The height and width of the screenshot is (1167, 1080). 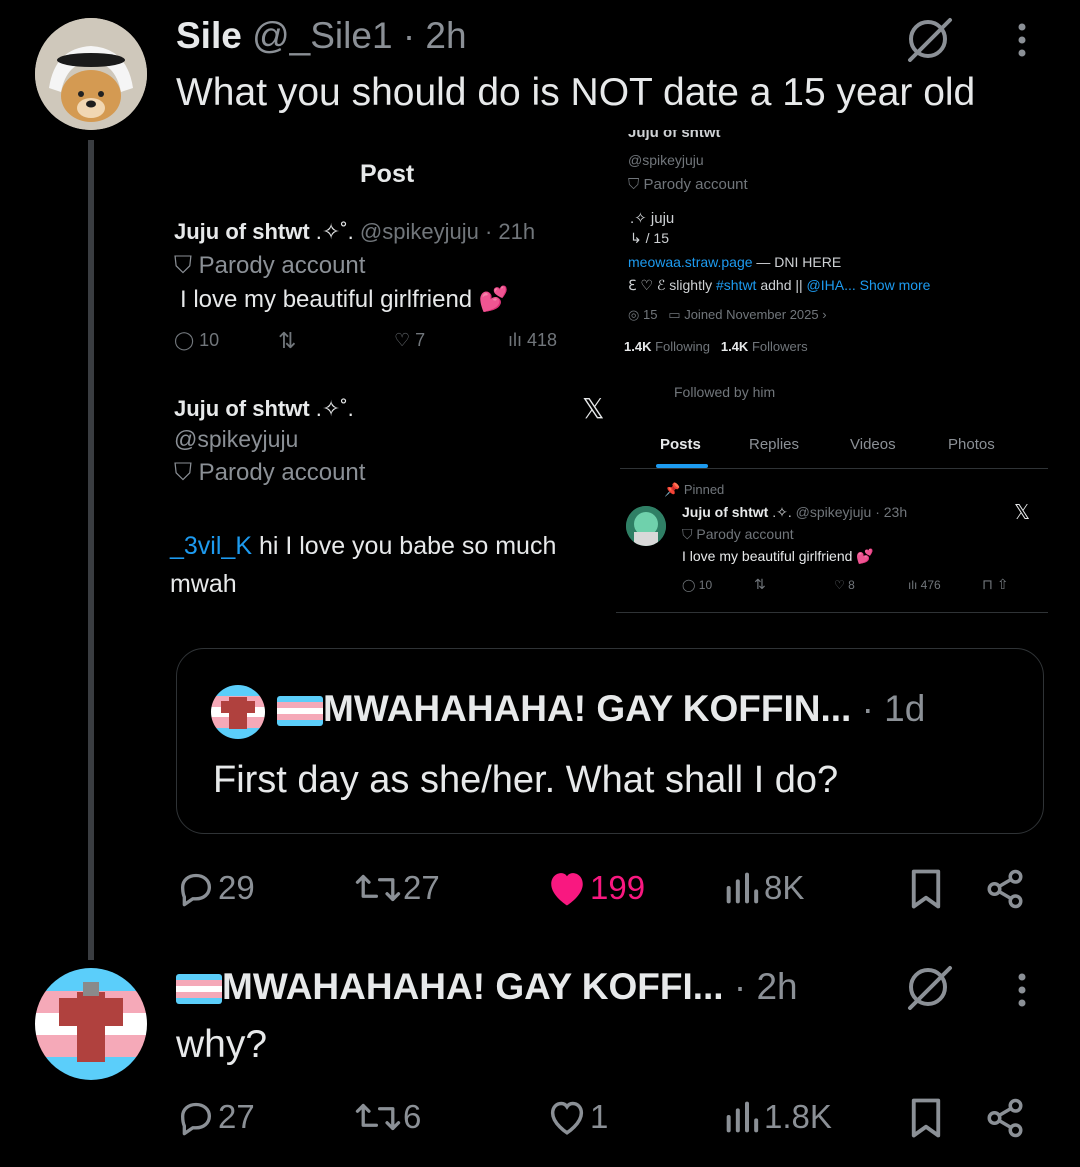 What do you see at coordinates (795, 512) in the screenshot?
I see `pinned-author: Juju of shtwt .✧. @spikeyjuju · 23h` at bounding box center [795, 512].